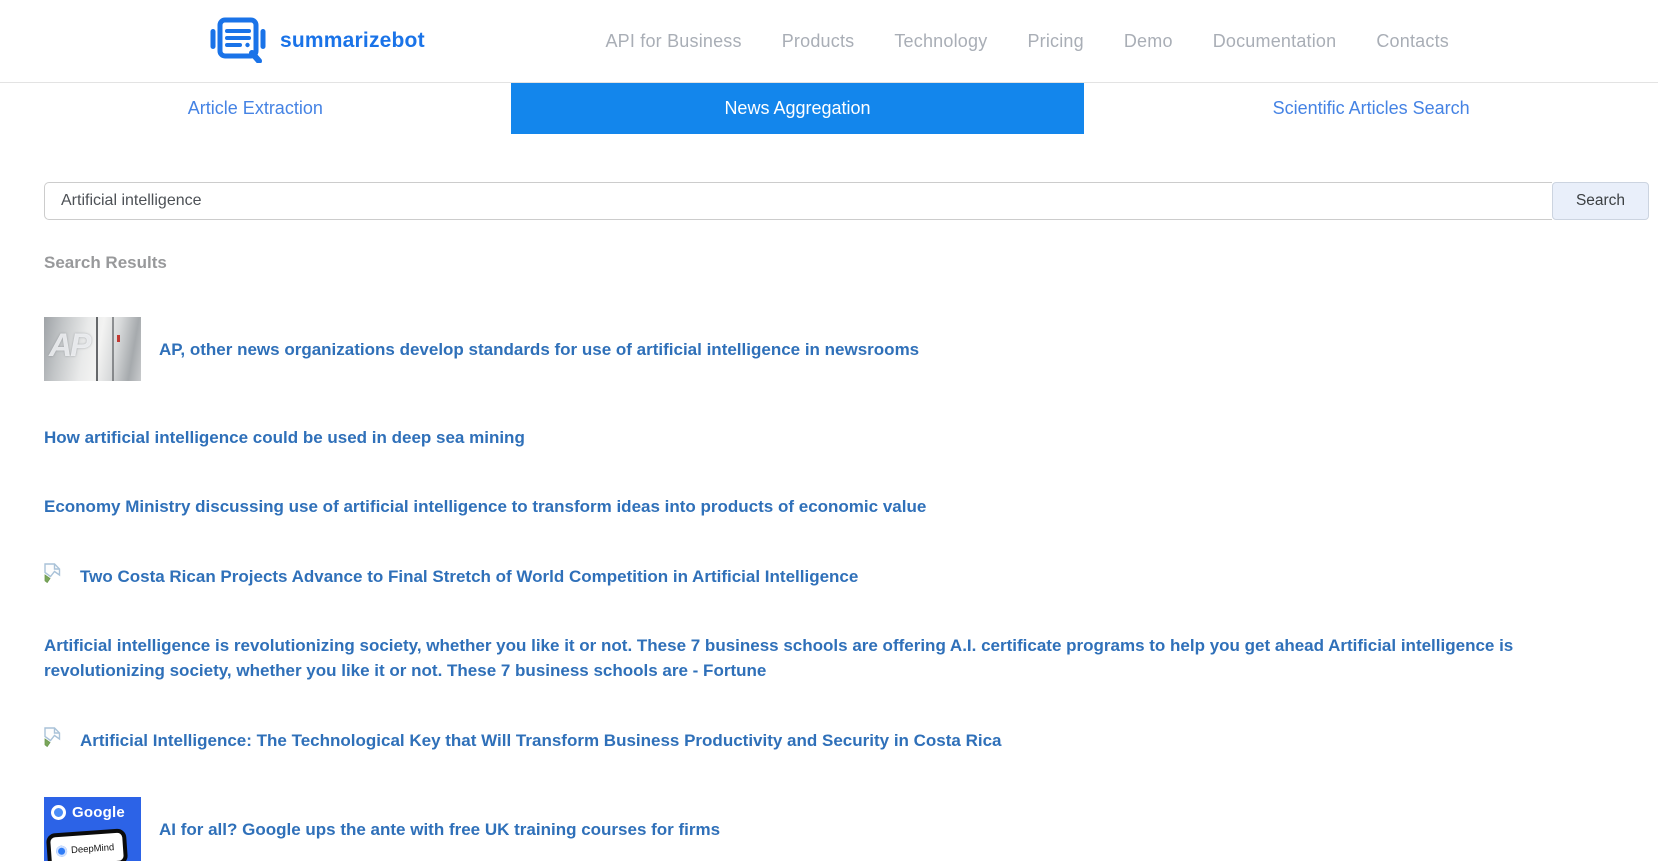 This screenshot has width=1658, height=861. What do you see at coordinates (92, 848) in the screenshot?
I see `deepmind-wordmark: DeepMind` at bounding box center [92, 848].